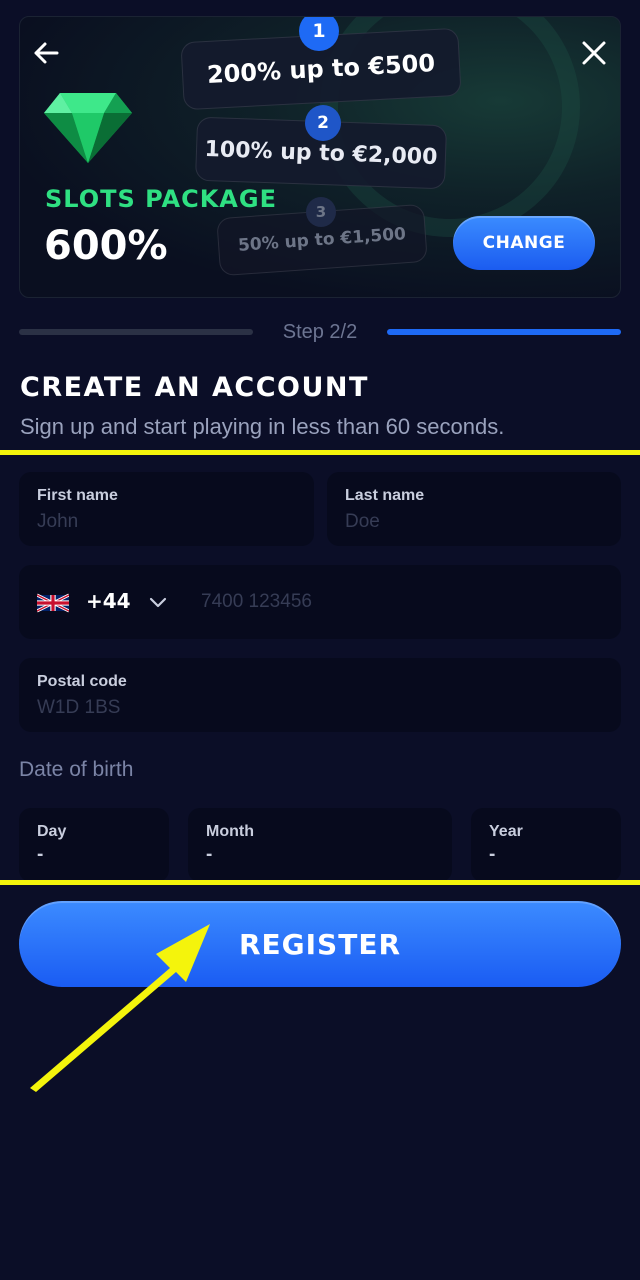 Image resolution: width=640 pixels, height=1280 pixels. What do you see at coordinates (94, 845) in the screenshot?
I see `dob-day-select: Day -` at bounding box center [94, 845].